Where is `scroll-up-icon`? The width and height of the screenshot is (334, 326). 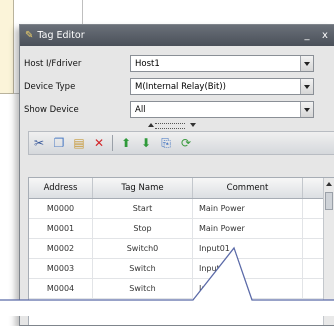 scroll-up-icon is located at coordinates (329, 184).